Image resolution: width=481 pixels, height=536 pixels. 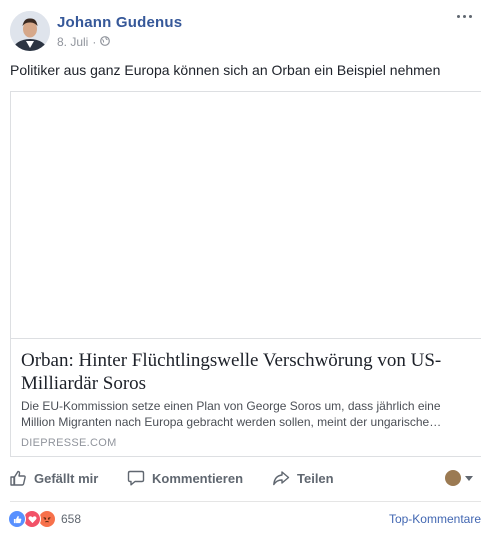 I want to click on section-divider, so click(x=245, y=501).